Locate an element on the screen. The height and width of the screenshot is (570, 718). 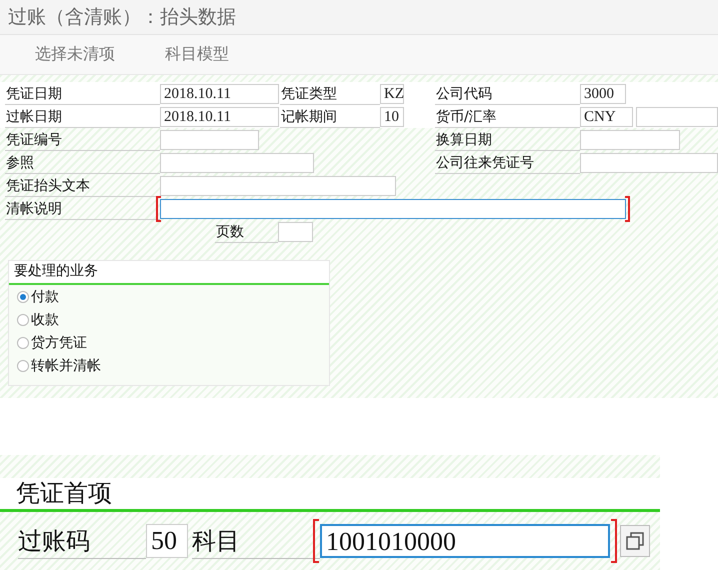
group-title: 要处理的业务 is located at coordinates (169, 273).